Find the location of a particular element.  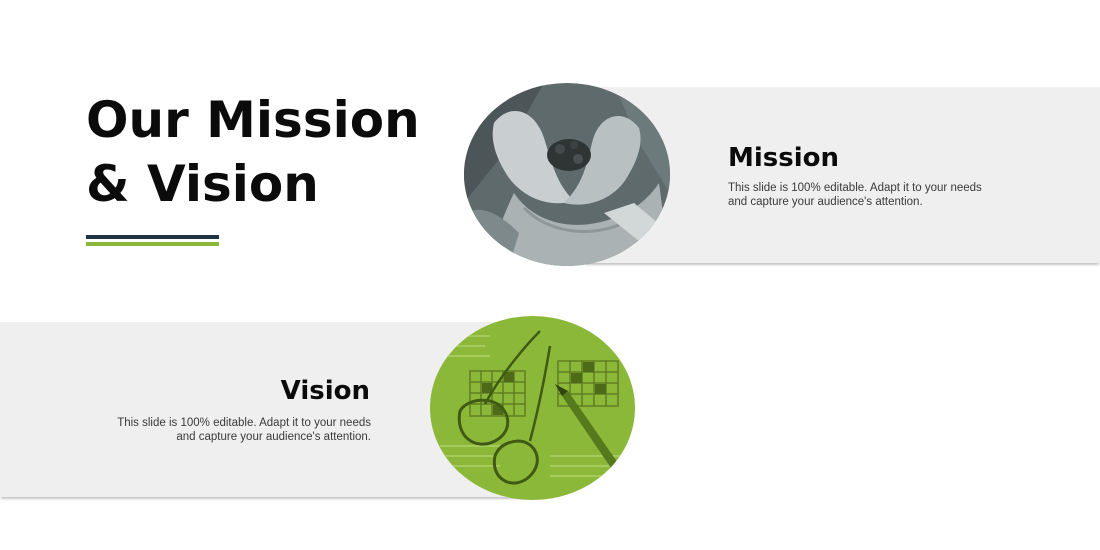

slide-title-line-1: Our Mission is located at coordinates (253, 120).